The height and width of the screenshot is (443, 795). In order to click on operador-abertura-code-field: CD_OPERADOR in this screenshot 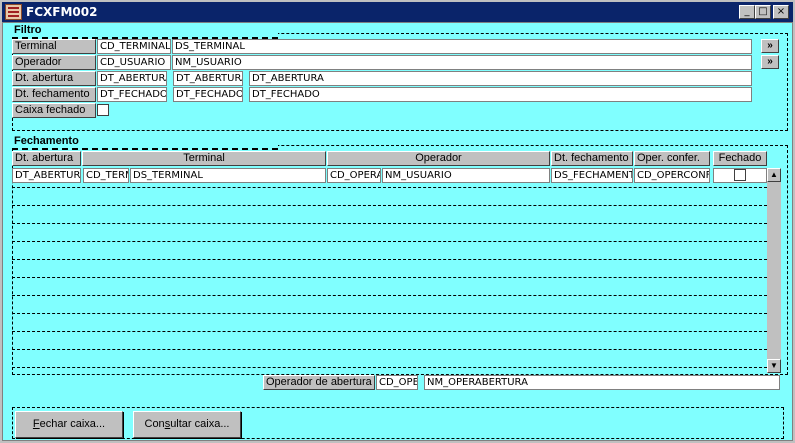, I will do `click(397, 382)`.